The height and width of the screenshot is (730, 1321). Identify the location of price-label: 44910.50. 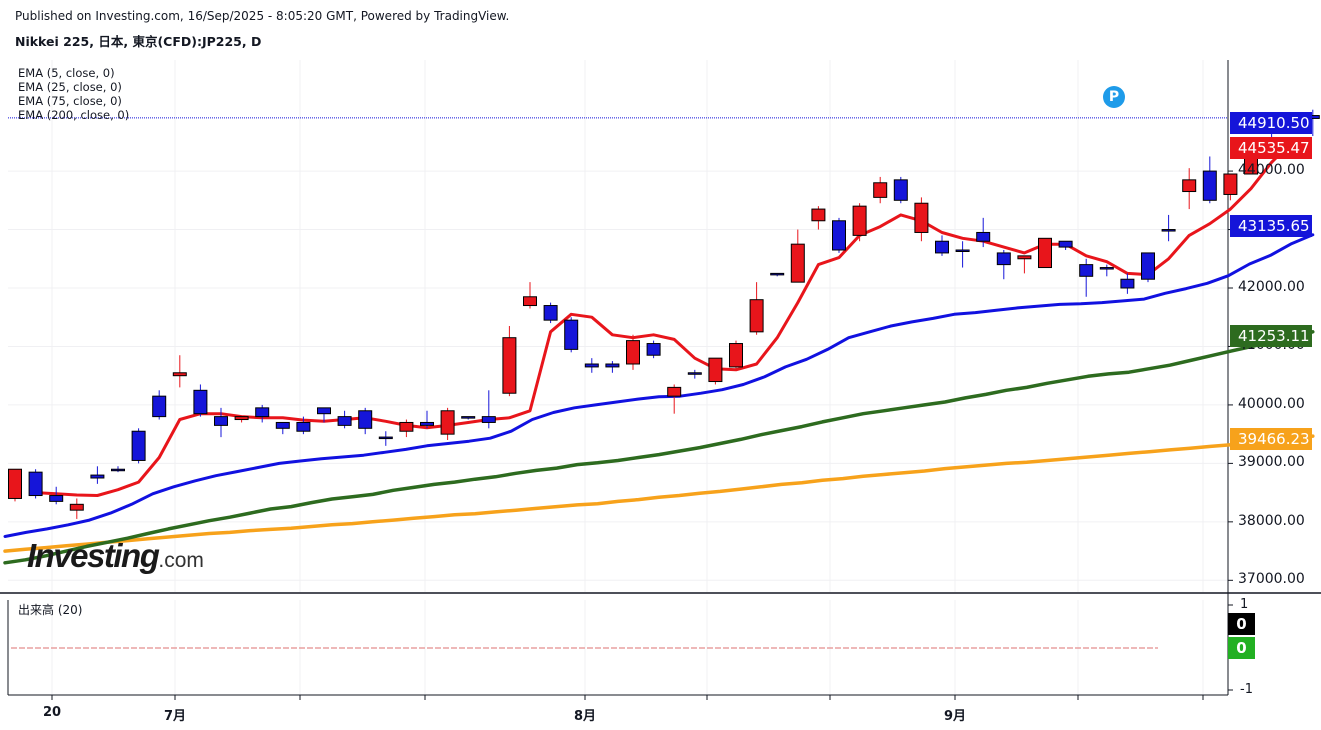
(1271, 123).